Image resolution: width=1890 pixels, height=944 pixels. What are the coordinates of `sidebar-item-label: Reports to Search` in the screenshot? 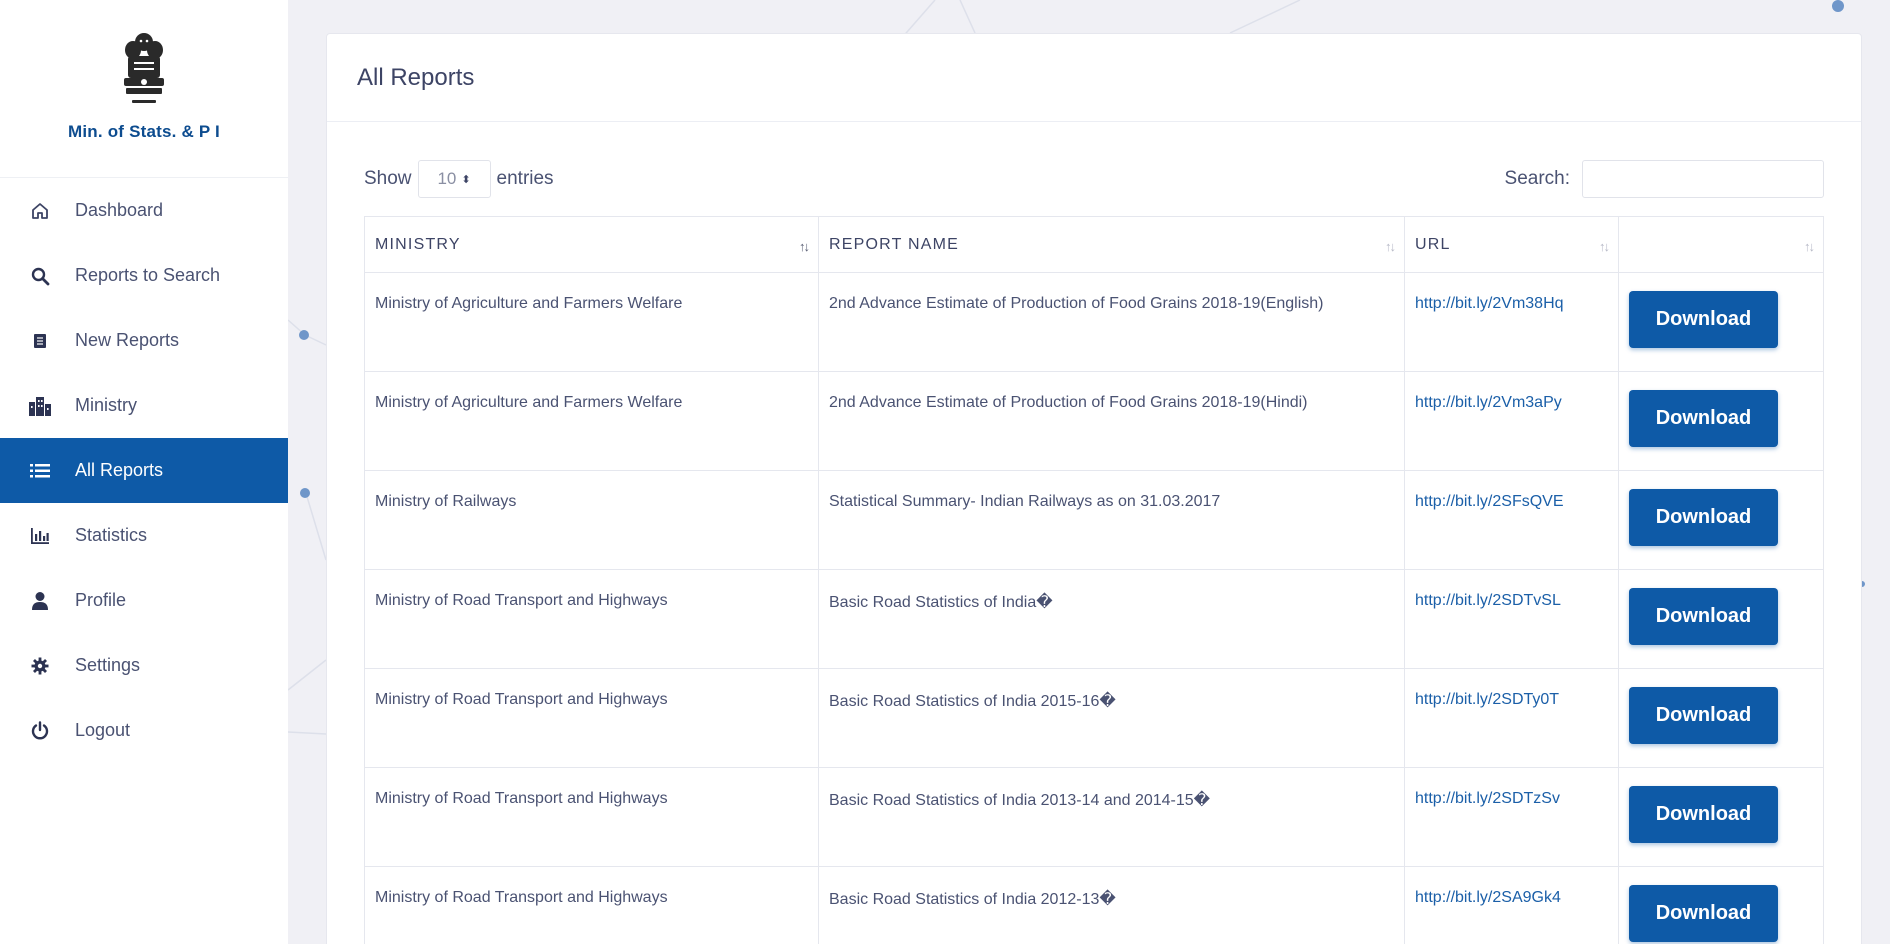 It's located at (148, 275).